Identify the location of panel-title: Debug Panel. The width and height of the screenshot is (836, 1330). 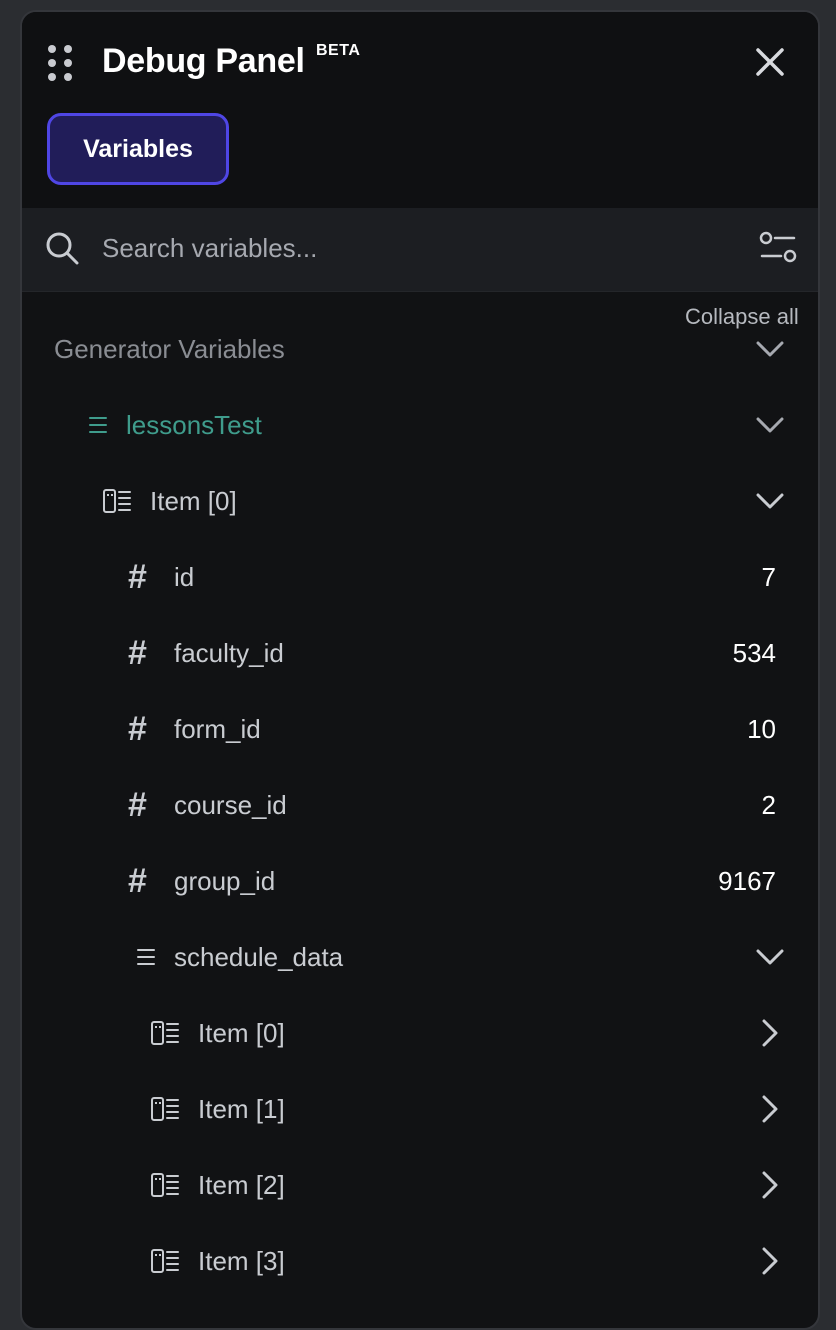
(203, 61).